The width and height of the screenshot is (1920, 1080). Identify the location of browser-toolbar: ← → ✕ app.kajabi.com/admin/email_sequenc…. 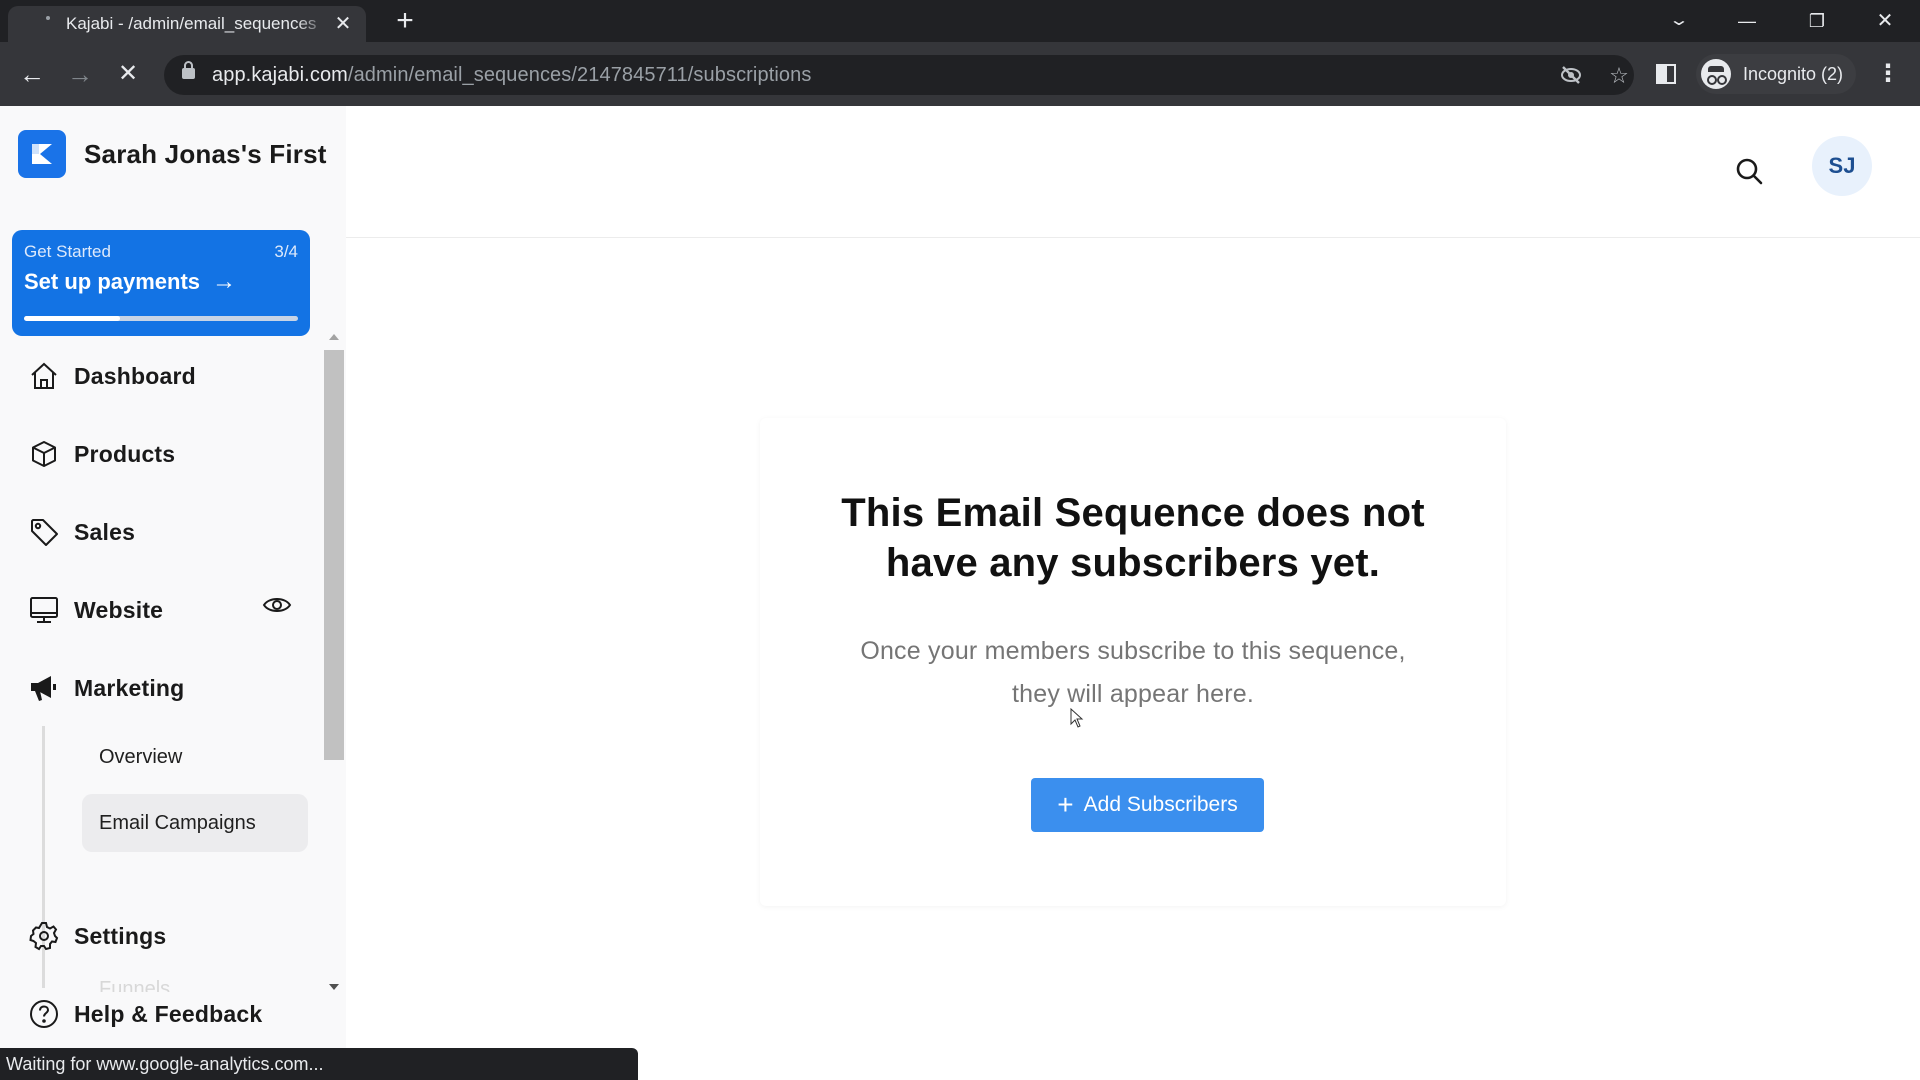
(960, 74).